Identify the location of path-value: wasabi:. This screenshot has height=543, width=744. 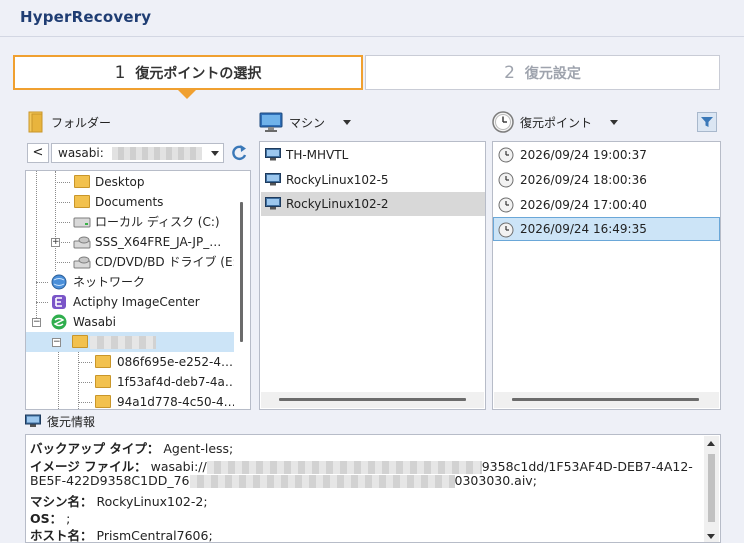
(81, 153).